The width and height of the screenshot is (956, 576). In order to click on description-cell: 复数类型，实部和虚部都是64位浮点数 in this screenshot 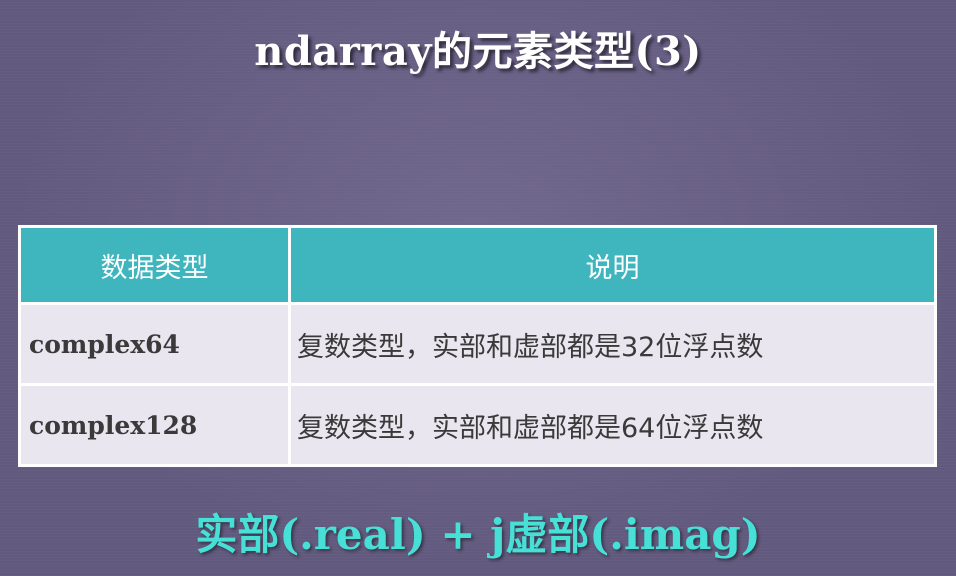, I will do `click(612, 425)`.